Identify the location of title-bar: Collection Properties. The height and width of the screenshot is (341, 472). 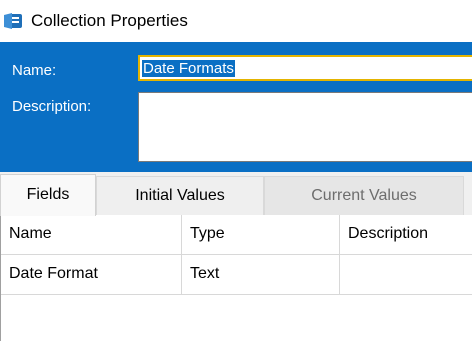
(236, 21).